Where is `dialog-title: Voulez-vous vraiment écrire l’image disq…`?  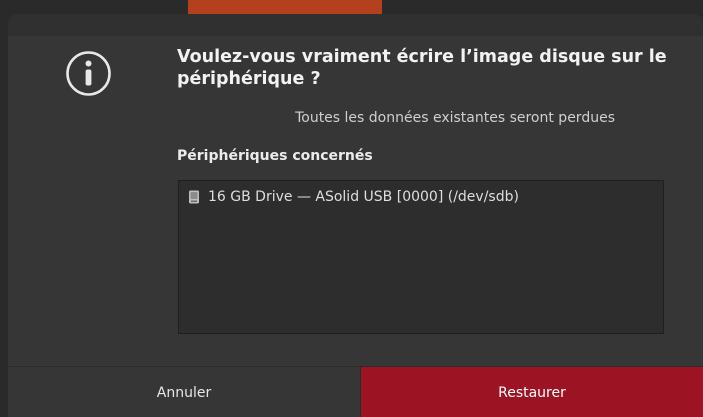 dialog-title: Voulez-vous vraiment écrire l’image disq… is located at coordinates (422, 68).